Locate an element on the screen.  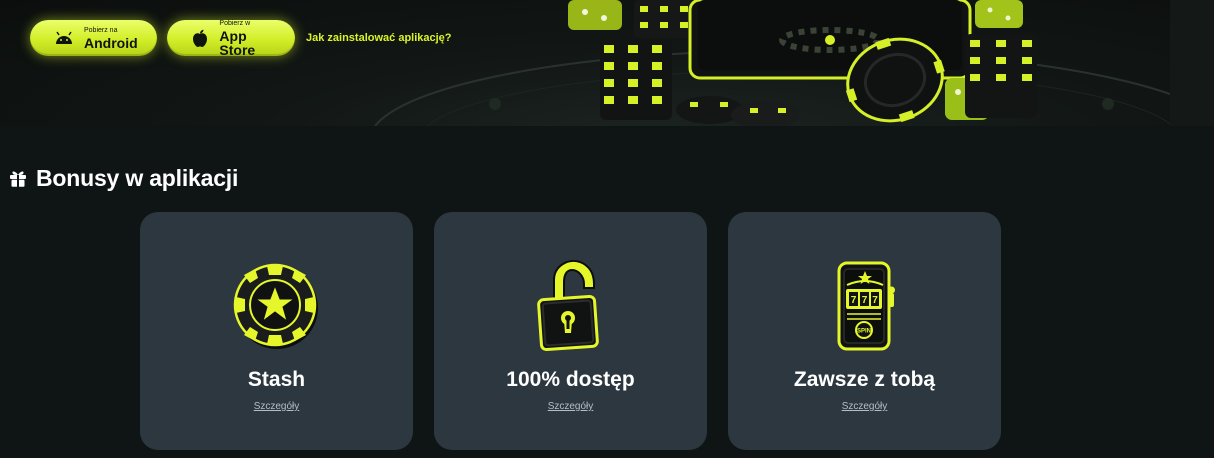
phone-slot-icon: 7 7 7 SPIN is located at coordinates (865, 306).